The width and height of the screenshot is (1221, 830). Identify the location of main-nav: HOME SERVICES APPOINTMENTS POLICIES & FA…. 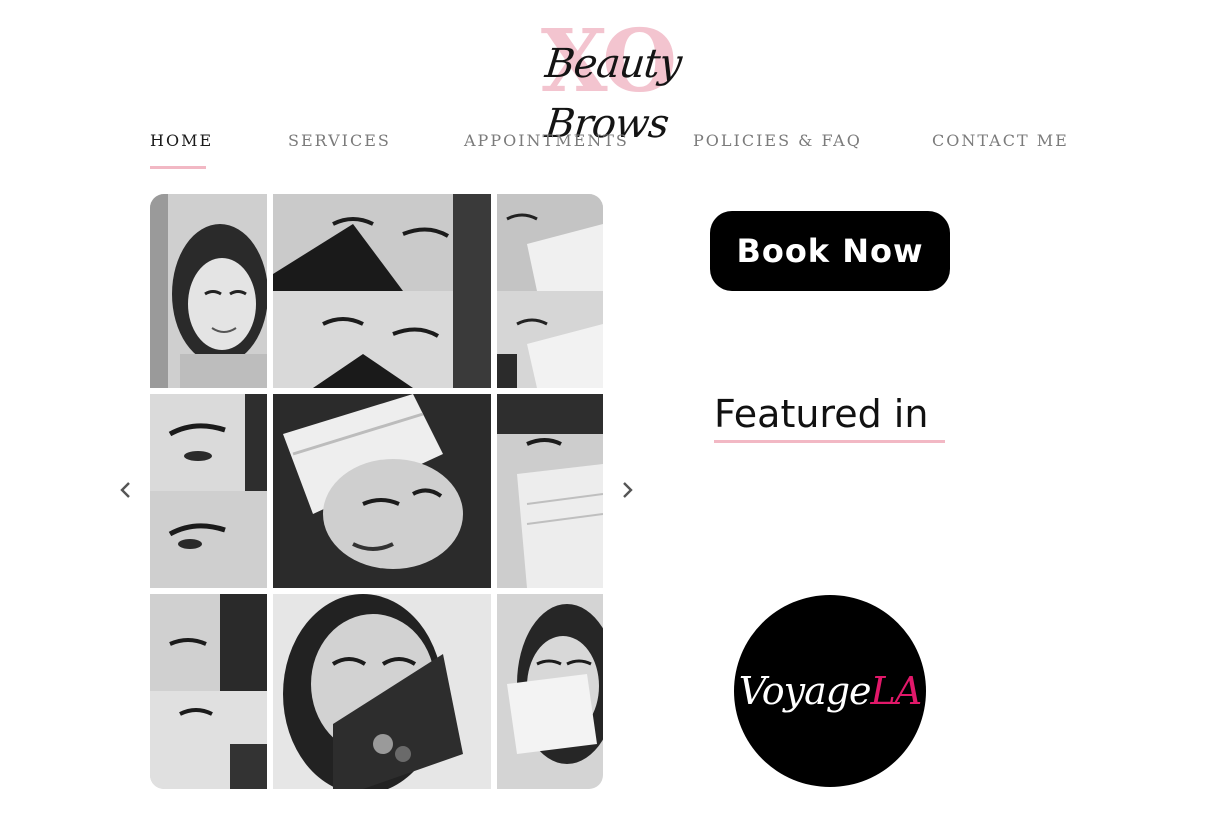
(610, 151).